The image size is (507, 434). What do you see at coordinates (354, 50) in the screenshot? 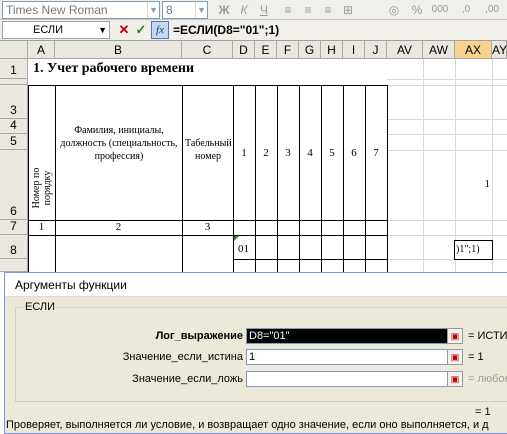
I see `column-header-i: I` at bounding box center [354, 50].